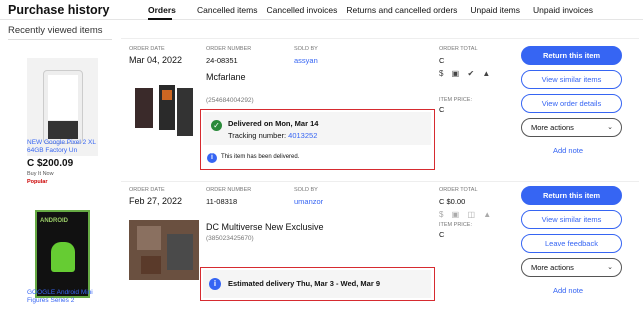 Image resolution: width=643 pixels, height=317 pixels. I want to click on item-title-link: Mcfarlane, so click(226, 77).